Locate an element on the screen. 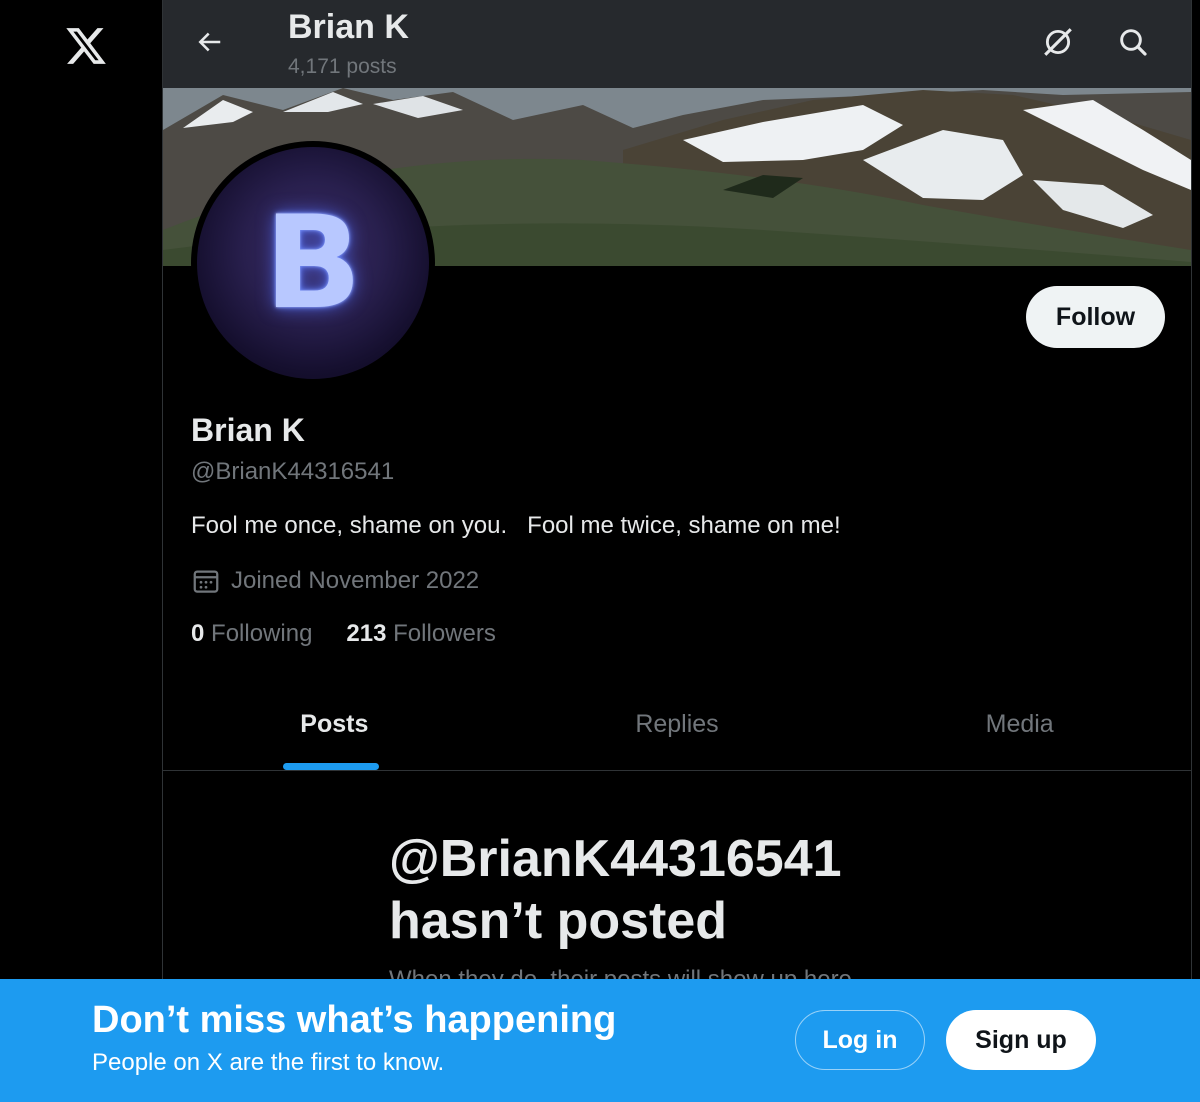  x-logo-icon is located at coordinates (86, 46).